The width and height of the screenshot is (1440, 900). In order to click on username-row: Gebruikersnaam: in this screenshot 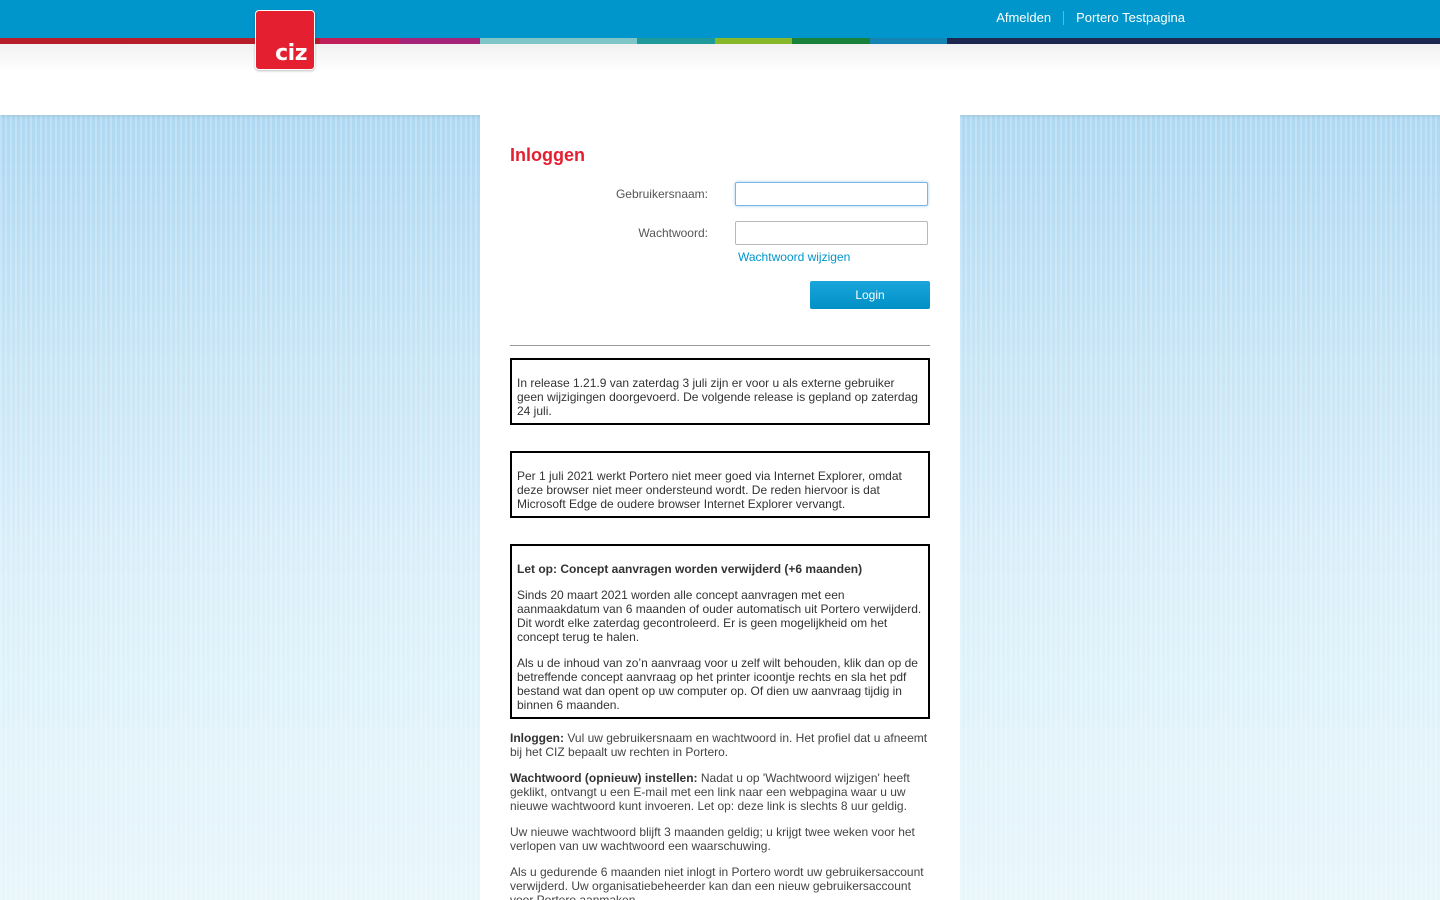, I will do `click(720, 194)`.